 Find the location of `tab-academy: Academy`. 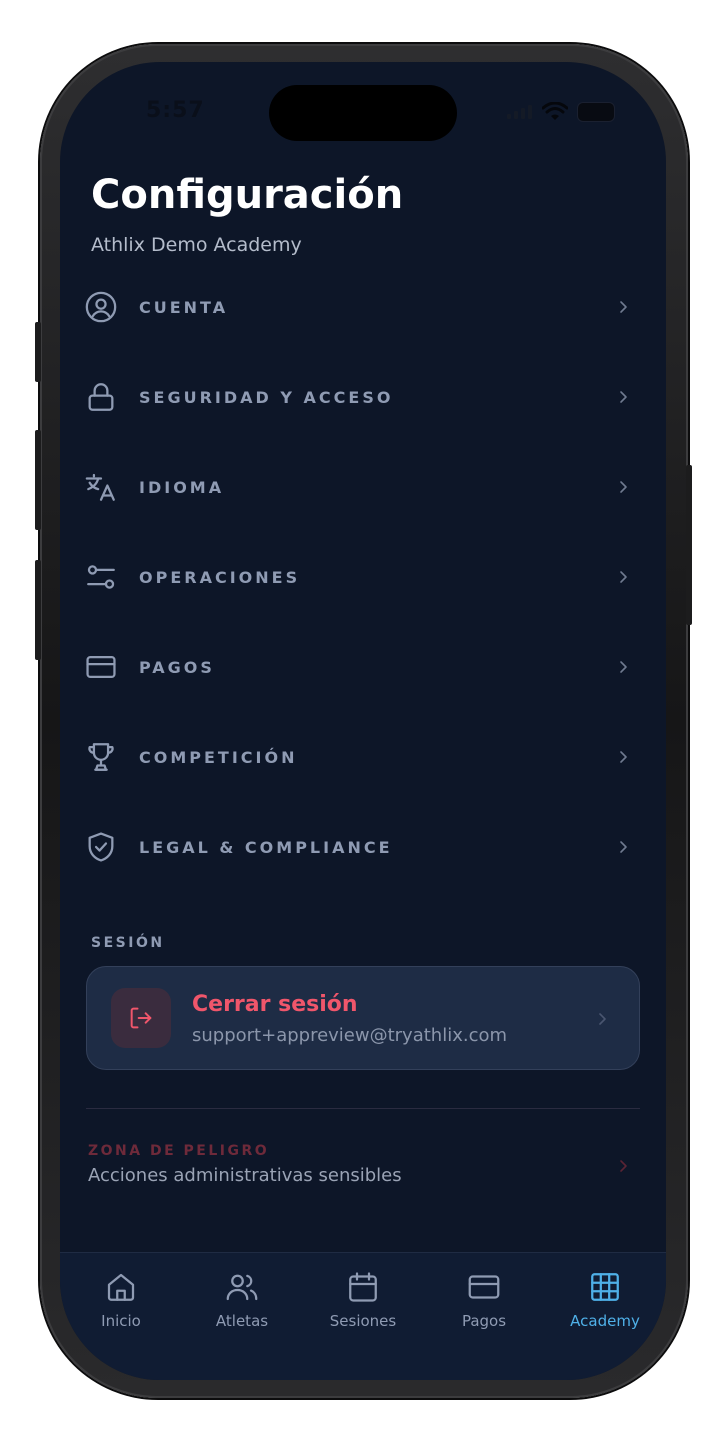

tab-academy: Academy is located at coordinates (605, 1304).